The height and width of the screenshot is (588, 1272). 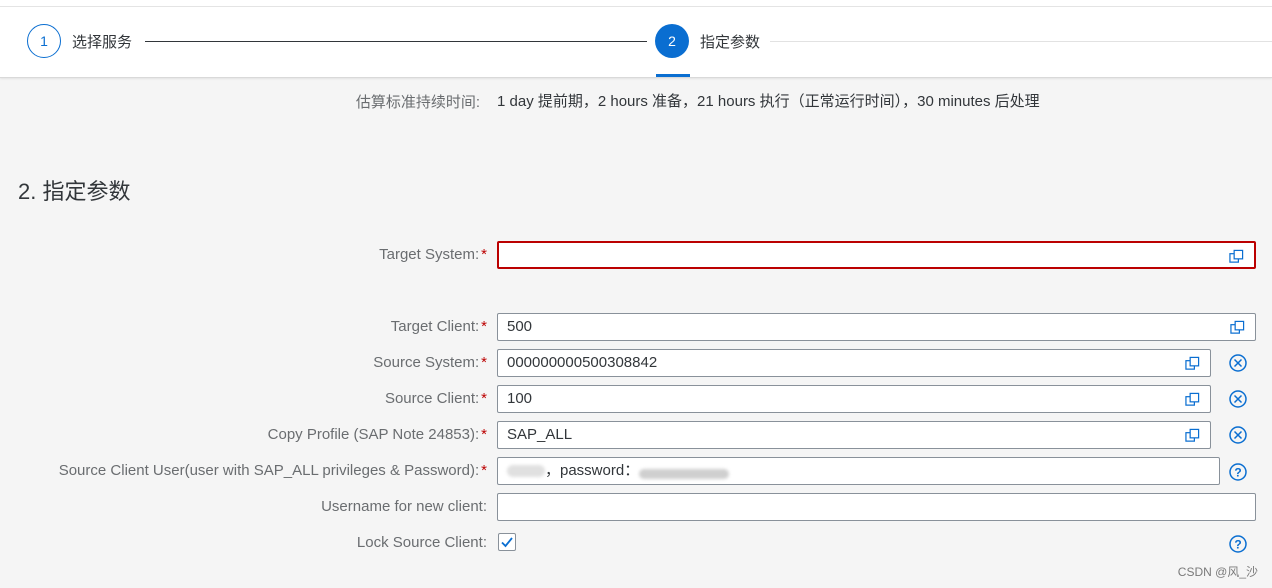 I want to click on step-2-circle: 2, so click(x=672, y=41).